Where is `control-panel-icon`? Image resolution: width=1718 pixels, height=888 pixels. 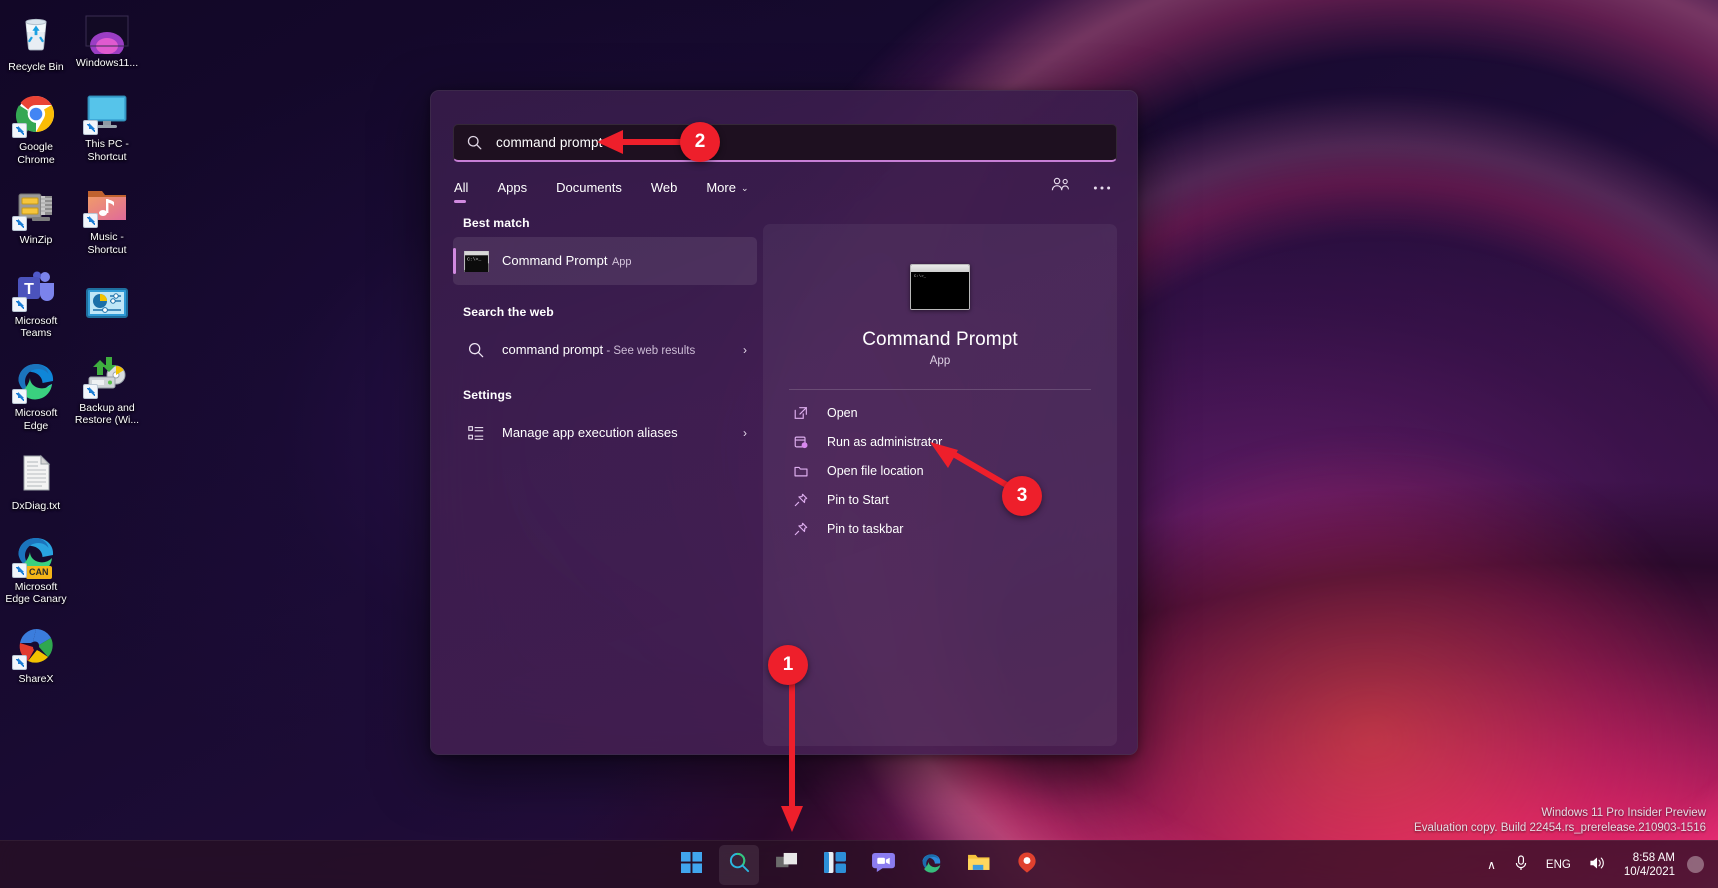
control-panel-icon is located at coordinates (107, 303).